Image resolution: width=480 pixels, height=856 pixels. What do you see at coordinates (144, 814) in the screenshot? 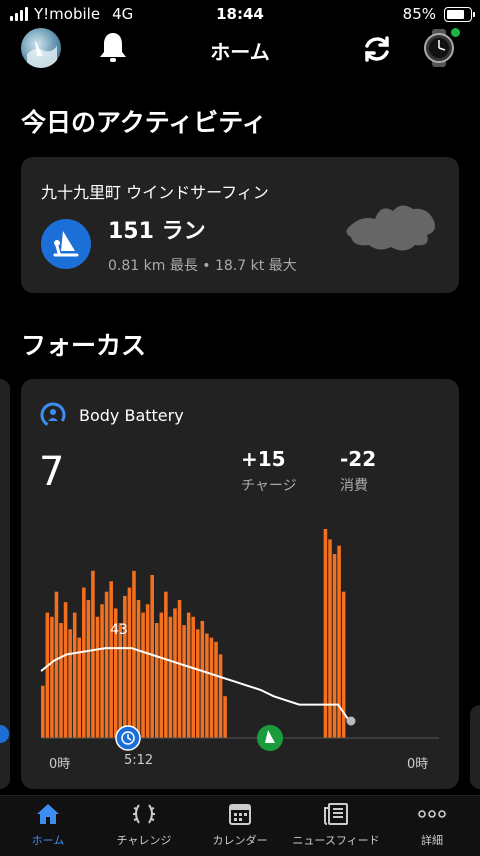
I see `laurel-icon` at bounding box center [144, 814].